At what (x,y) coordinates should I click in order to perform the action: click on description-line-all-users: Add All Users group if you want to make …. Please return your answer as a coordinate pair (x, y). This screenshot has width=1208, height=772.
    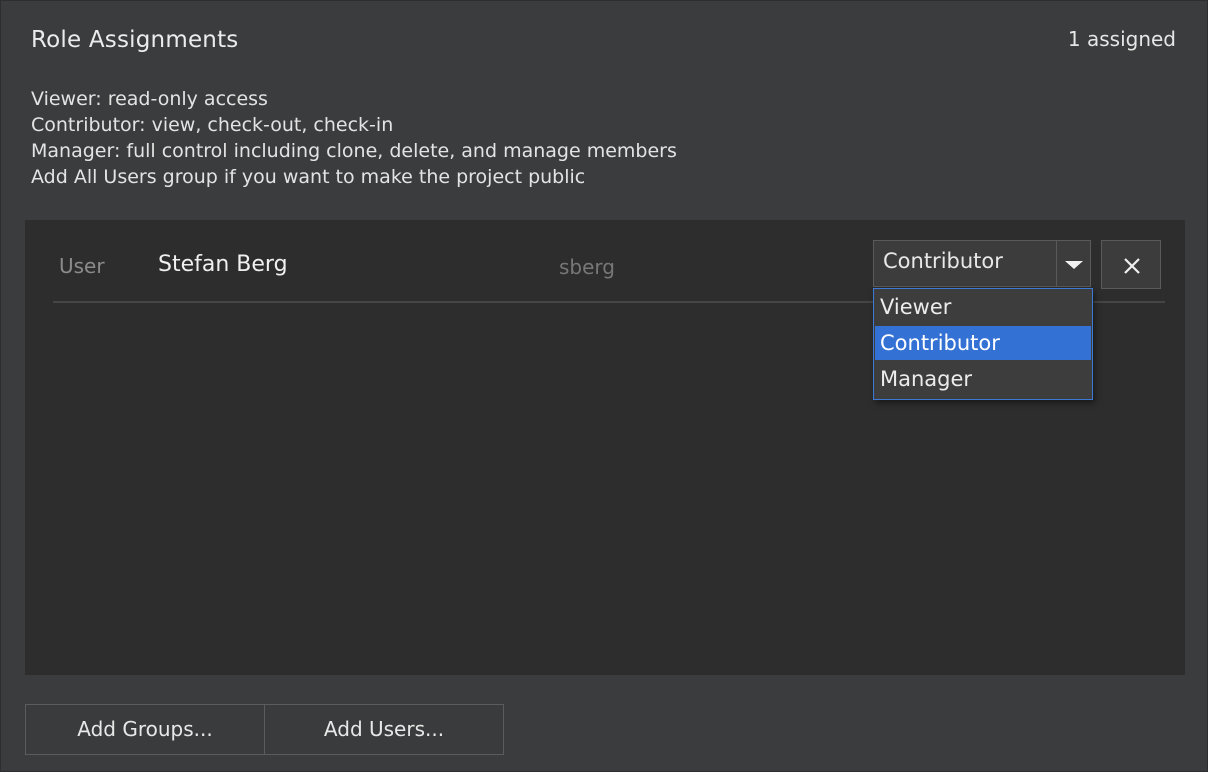
    Looking at the image, I should click on (308, 177).